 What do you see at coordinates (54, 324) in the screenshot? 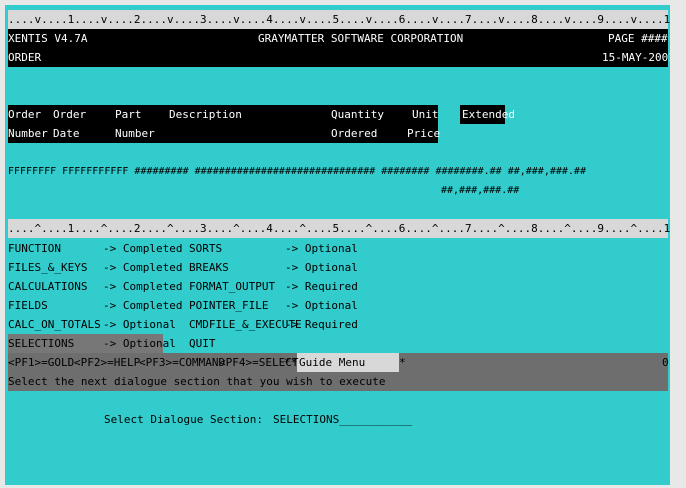
I see `menu-item-calc-on-totals: CALC_ON_TOTALS` at bounding box center [54, 324].